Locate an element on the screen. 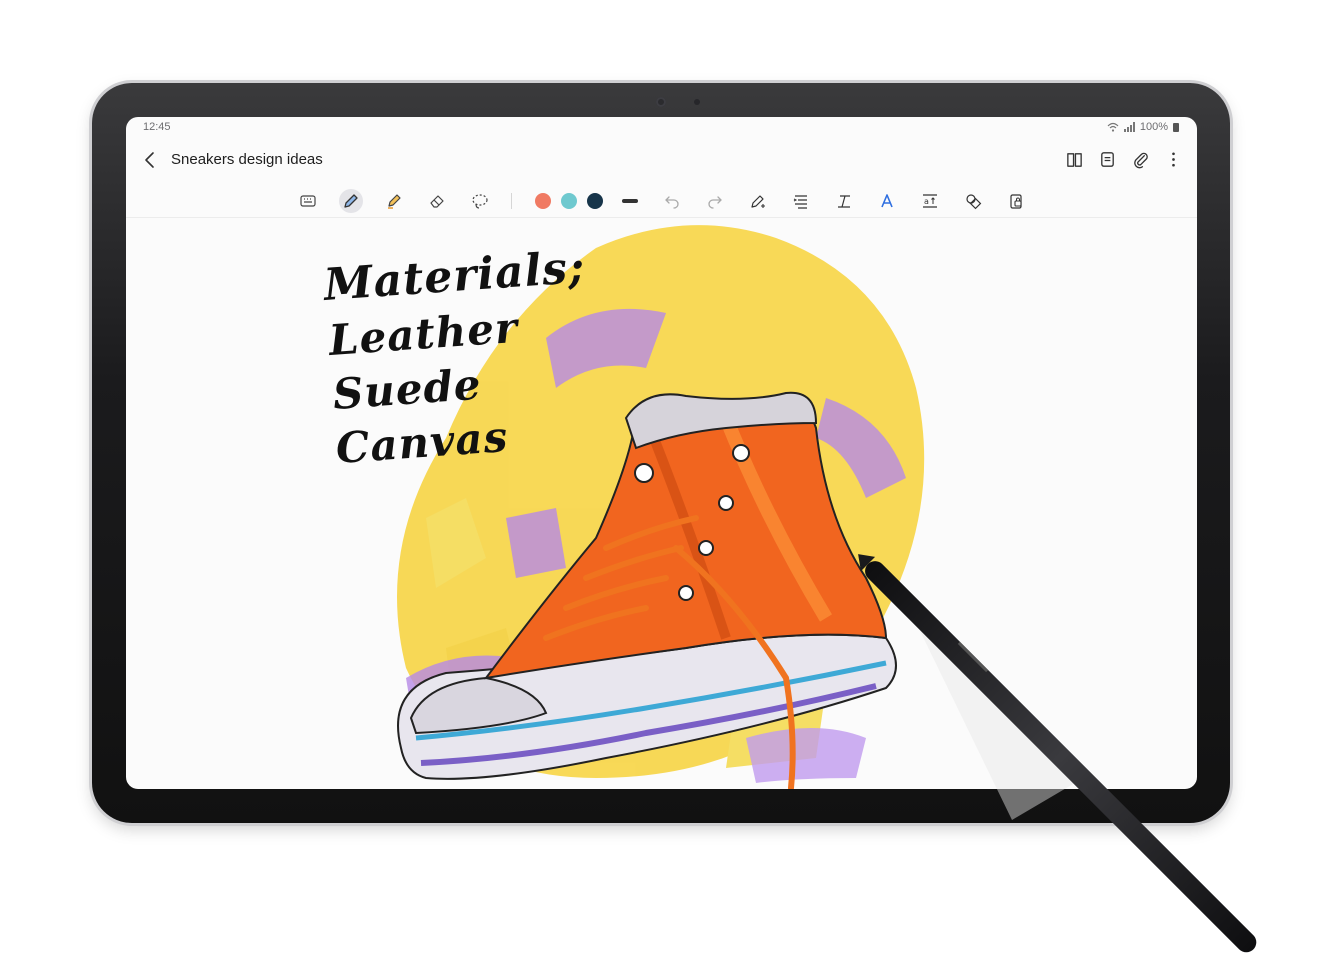 This screenshot has height=972, width=1323. app-bar: Sneakers design ideas is located at coordinates (661, 161).